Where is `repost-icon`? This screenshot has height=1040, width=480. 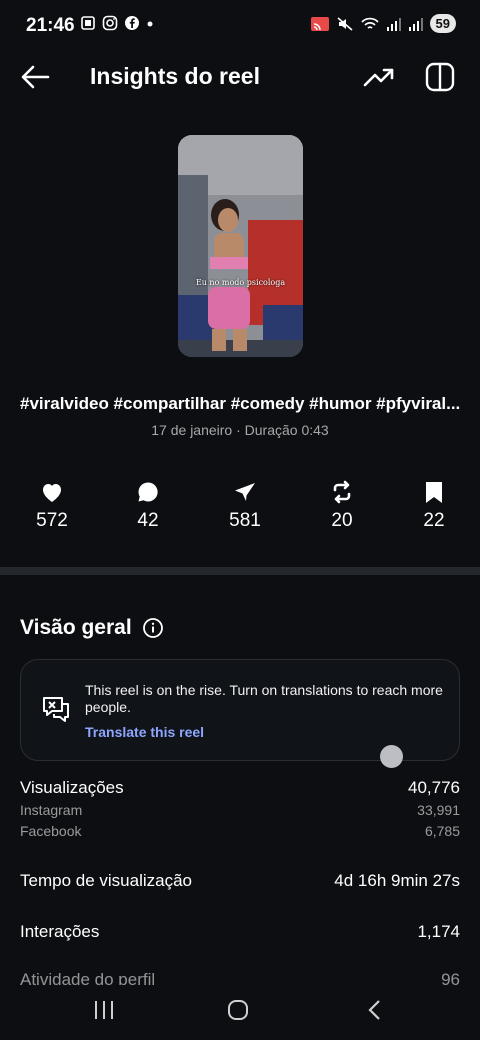
repost-icon is located at coordinates (342, 492).